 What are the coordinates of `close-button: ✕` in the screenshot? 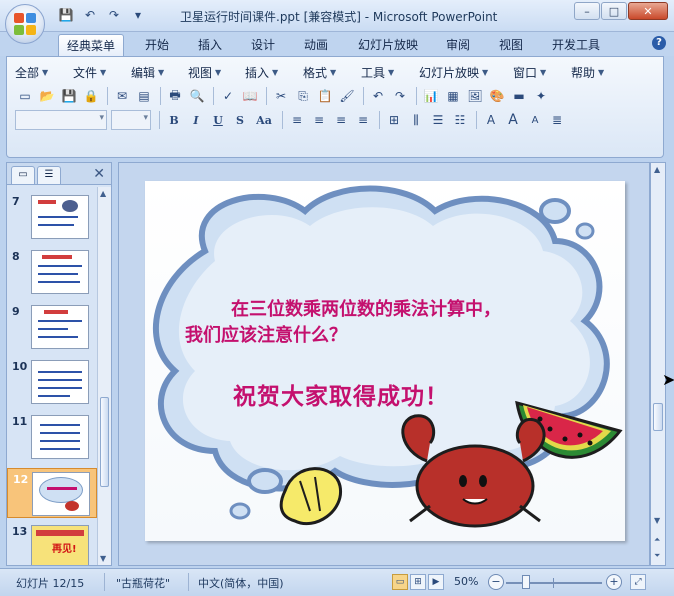 It's located at (648, 11).